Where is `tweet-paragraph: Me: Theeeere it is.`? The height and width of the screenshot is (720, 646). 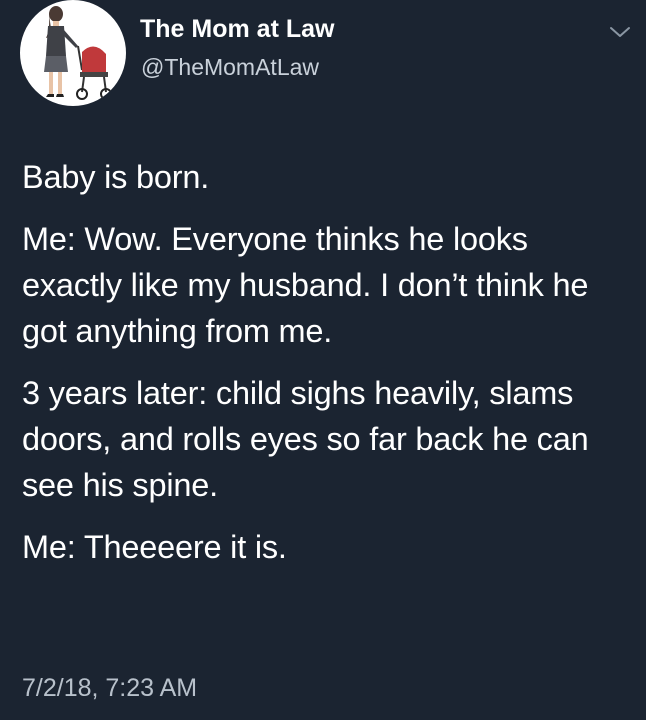 tweet-paragraph: Me: Theeeere it is. is located at coordinates (154, 547).